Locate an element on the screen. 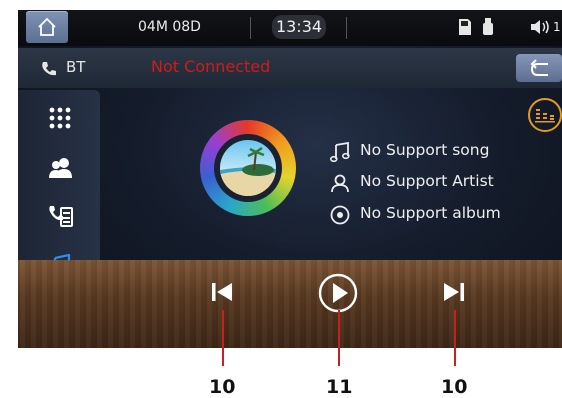 The width and height of the screenshot is (562, 398). equalizer-icon is located at coordinates (545, 116).